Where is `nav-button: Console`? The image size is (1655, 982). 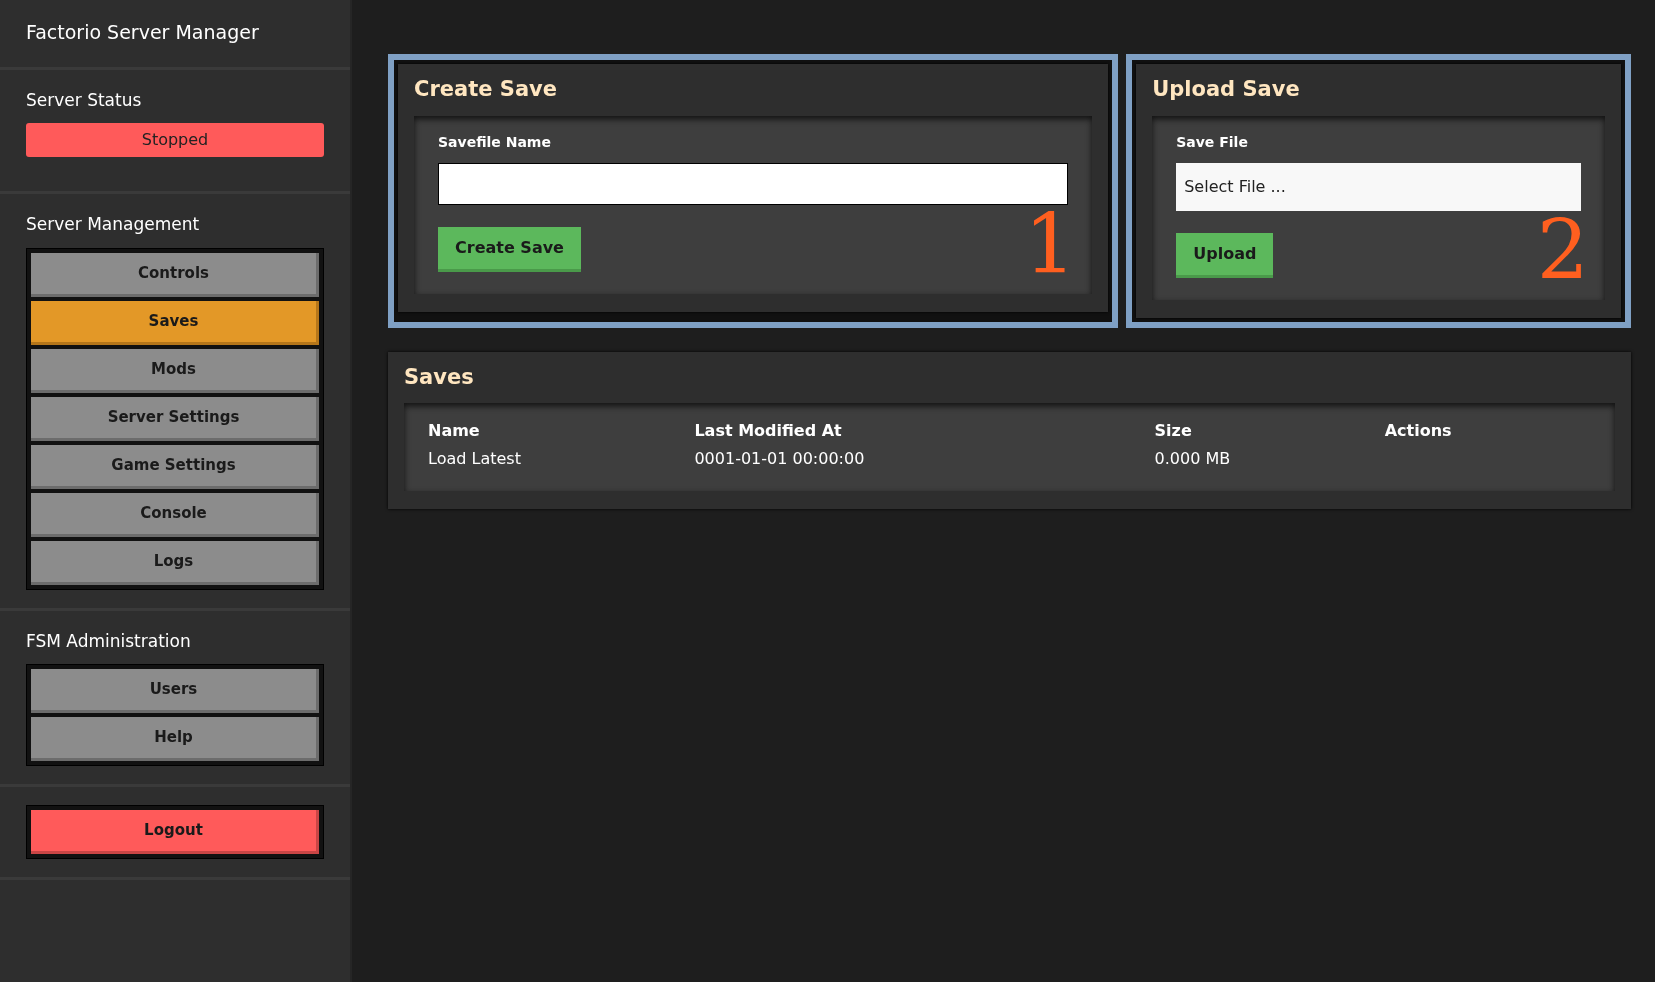 nav-button: Console is located at coordinates (175, 514).